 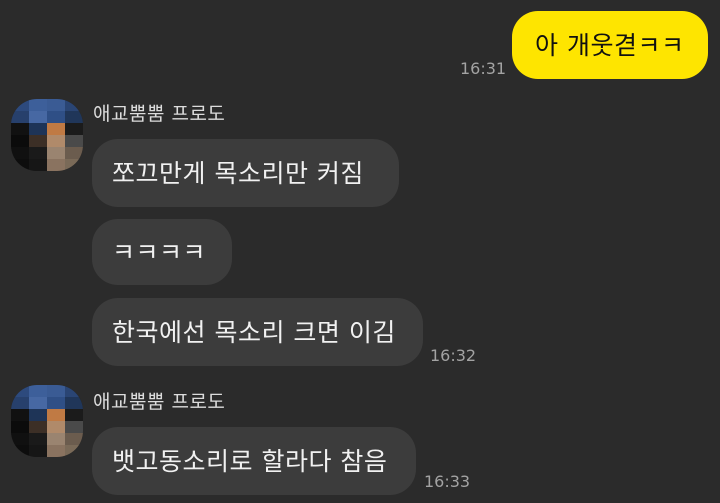 I want to click on my-message-bubble: 아 개웃겯ㅋㅋ, so click(x=610, y=45).